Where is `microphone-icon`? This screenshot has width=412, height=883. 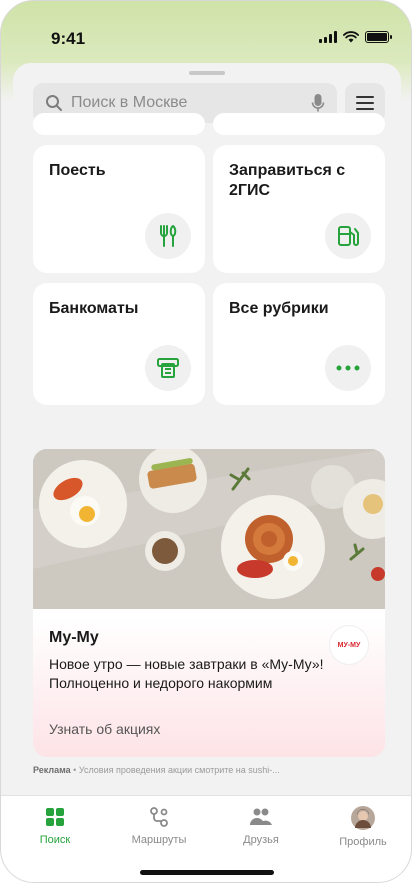 microphone-icon is located at coordinates (318, 103).